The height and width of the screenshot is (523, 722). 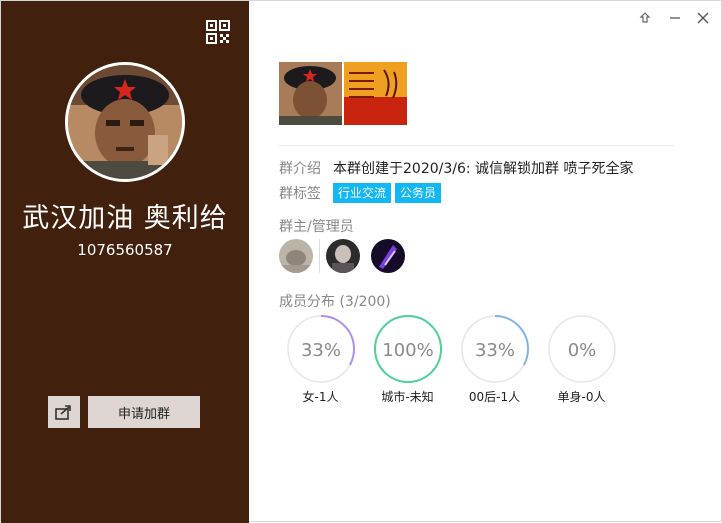 I want to click on tag-civil-servant: 公务员, so click(x=418, y=193).